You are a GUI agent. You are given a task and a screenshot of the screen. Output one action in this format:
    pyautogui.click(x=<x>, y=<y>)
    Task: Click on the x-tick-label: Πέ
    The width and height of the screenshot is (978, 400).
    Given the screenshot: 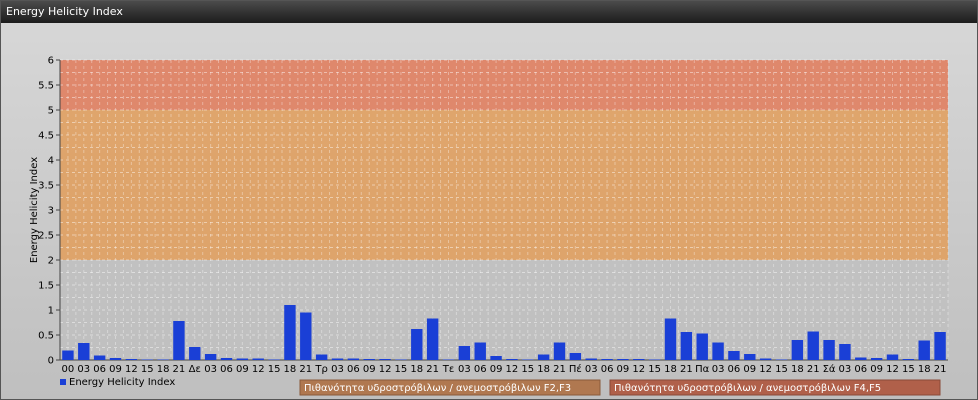 What is the action you would take?
    pyautogui.click(x=575, y=369)
    